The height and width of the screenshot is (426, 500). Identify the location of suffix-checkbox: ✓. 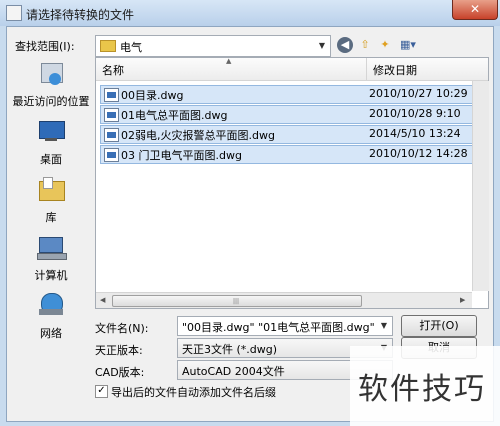
(101, 391).